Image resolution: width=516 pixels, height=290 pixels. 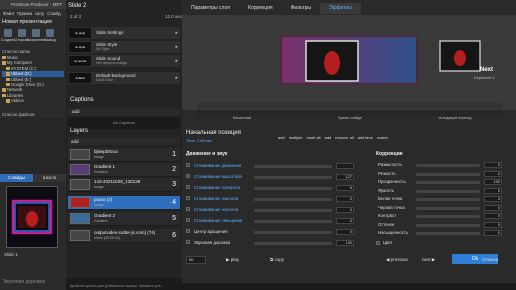 I want to click on layer-number: 2, so click(x=174, y=169).